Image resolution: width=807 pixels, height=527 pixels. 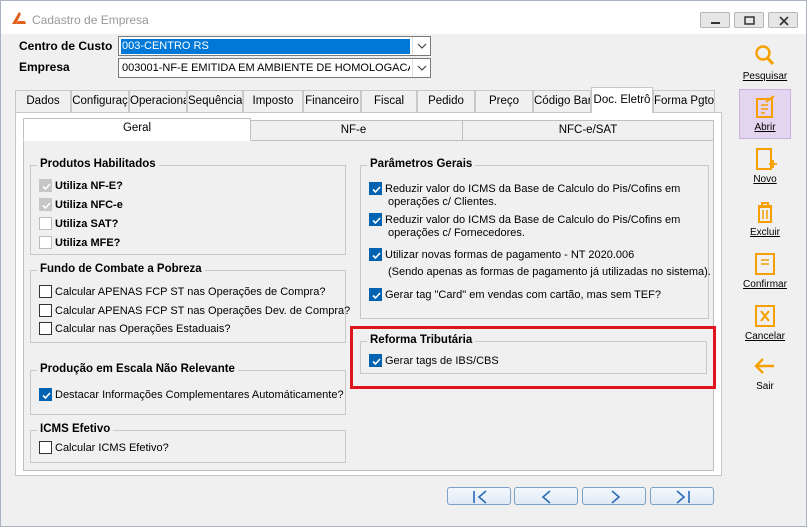 I want to click on first-record-button, so click(x=479, y=496).